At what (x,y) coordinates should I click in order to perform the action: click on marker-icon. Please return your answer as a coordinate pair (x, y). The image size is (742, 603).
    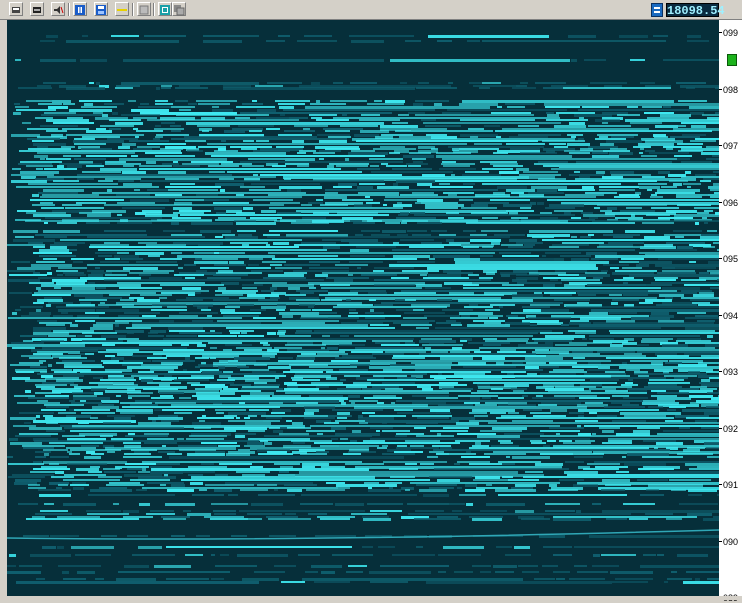
    Looking at the image, I should click on (122, 9).